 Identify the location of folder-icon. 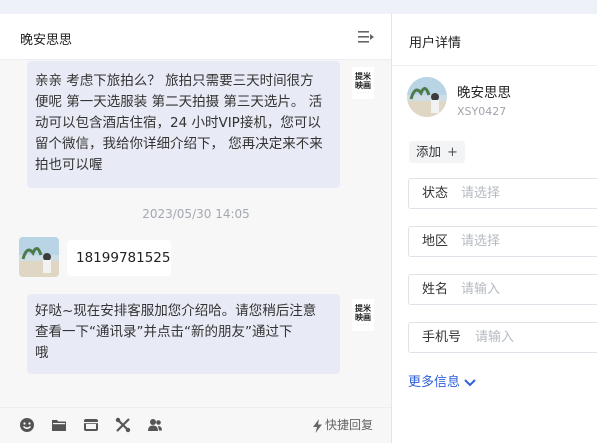
(59, 425).